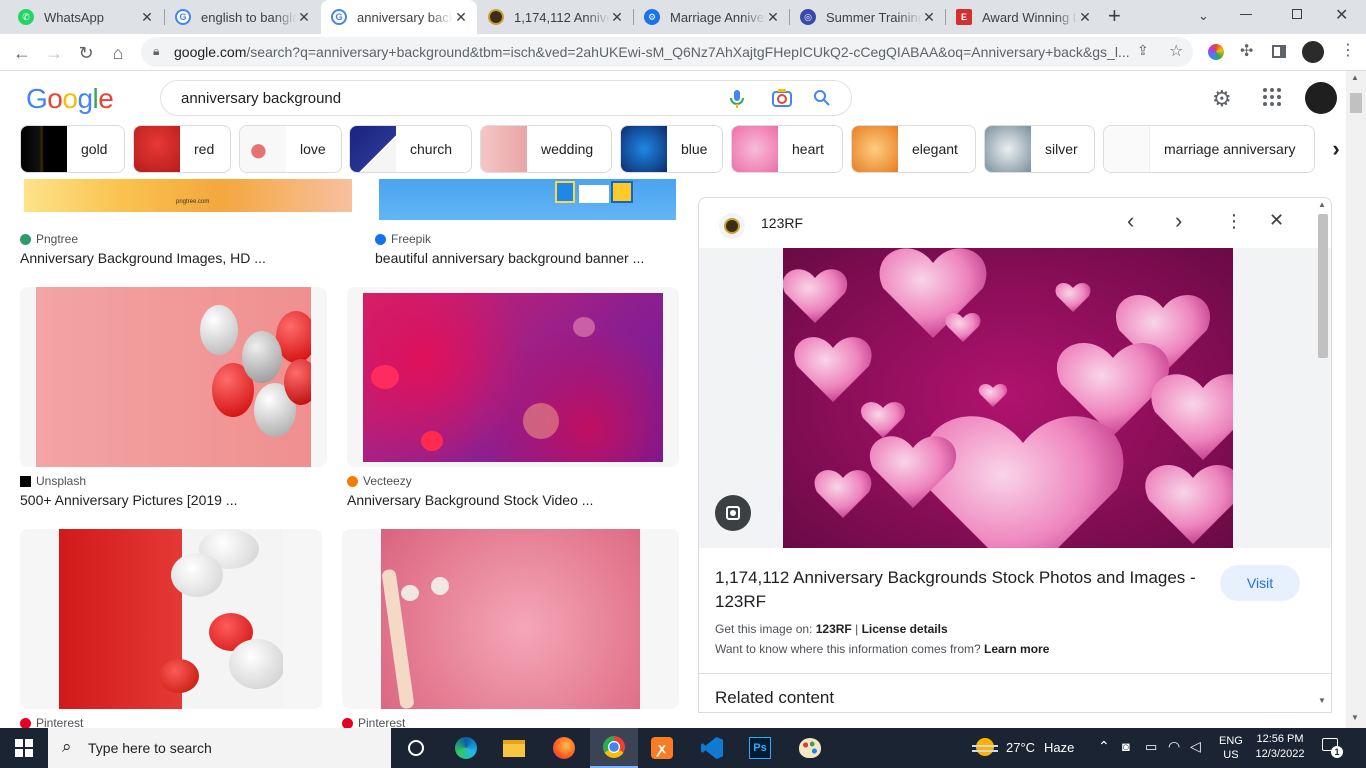  What do you see at coordinates (1272, 97) in the screenshot?
I see `apps-grid-icon` at bounding box center [1272, 97].